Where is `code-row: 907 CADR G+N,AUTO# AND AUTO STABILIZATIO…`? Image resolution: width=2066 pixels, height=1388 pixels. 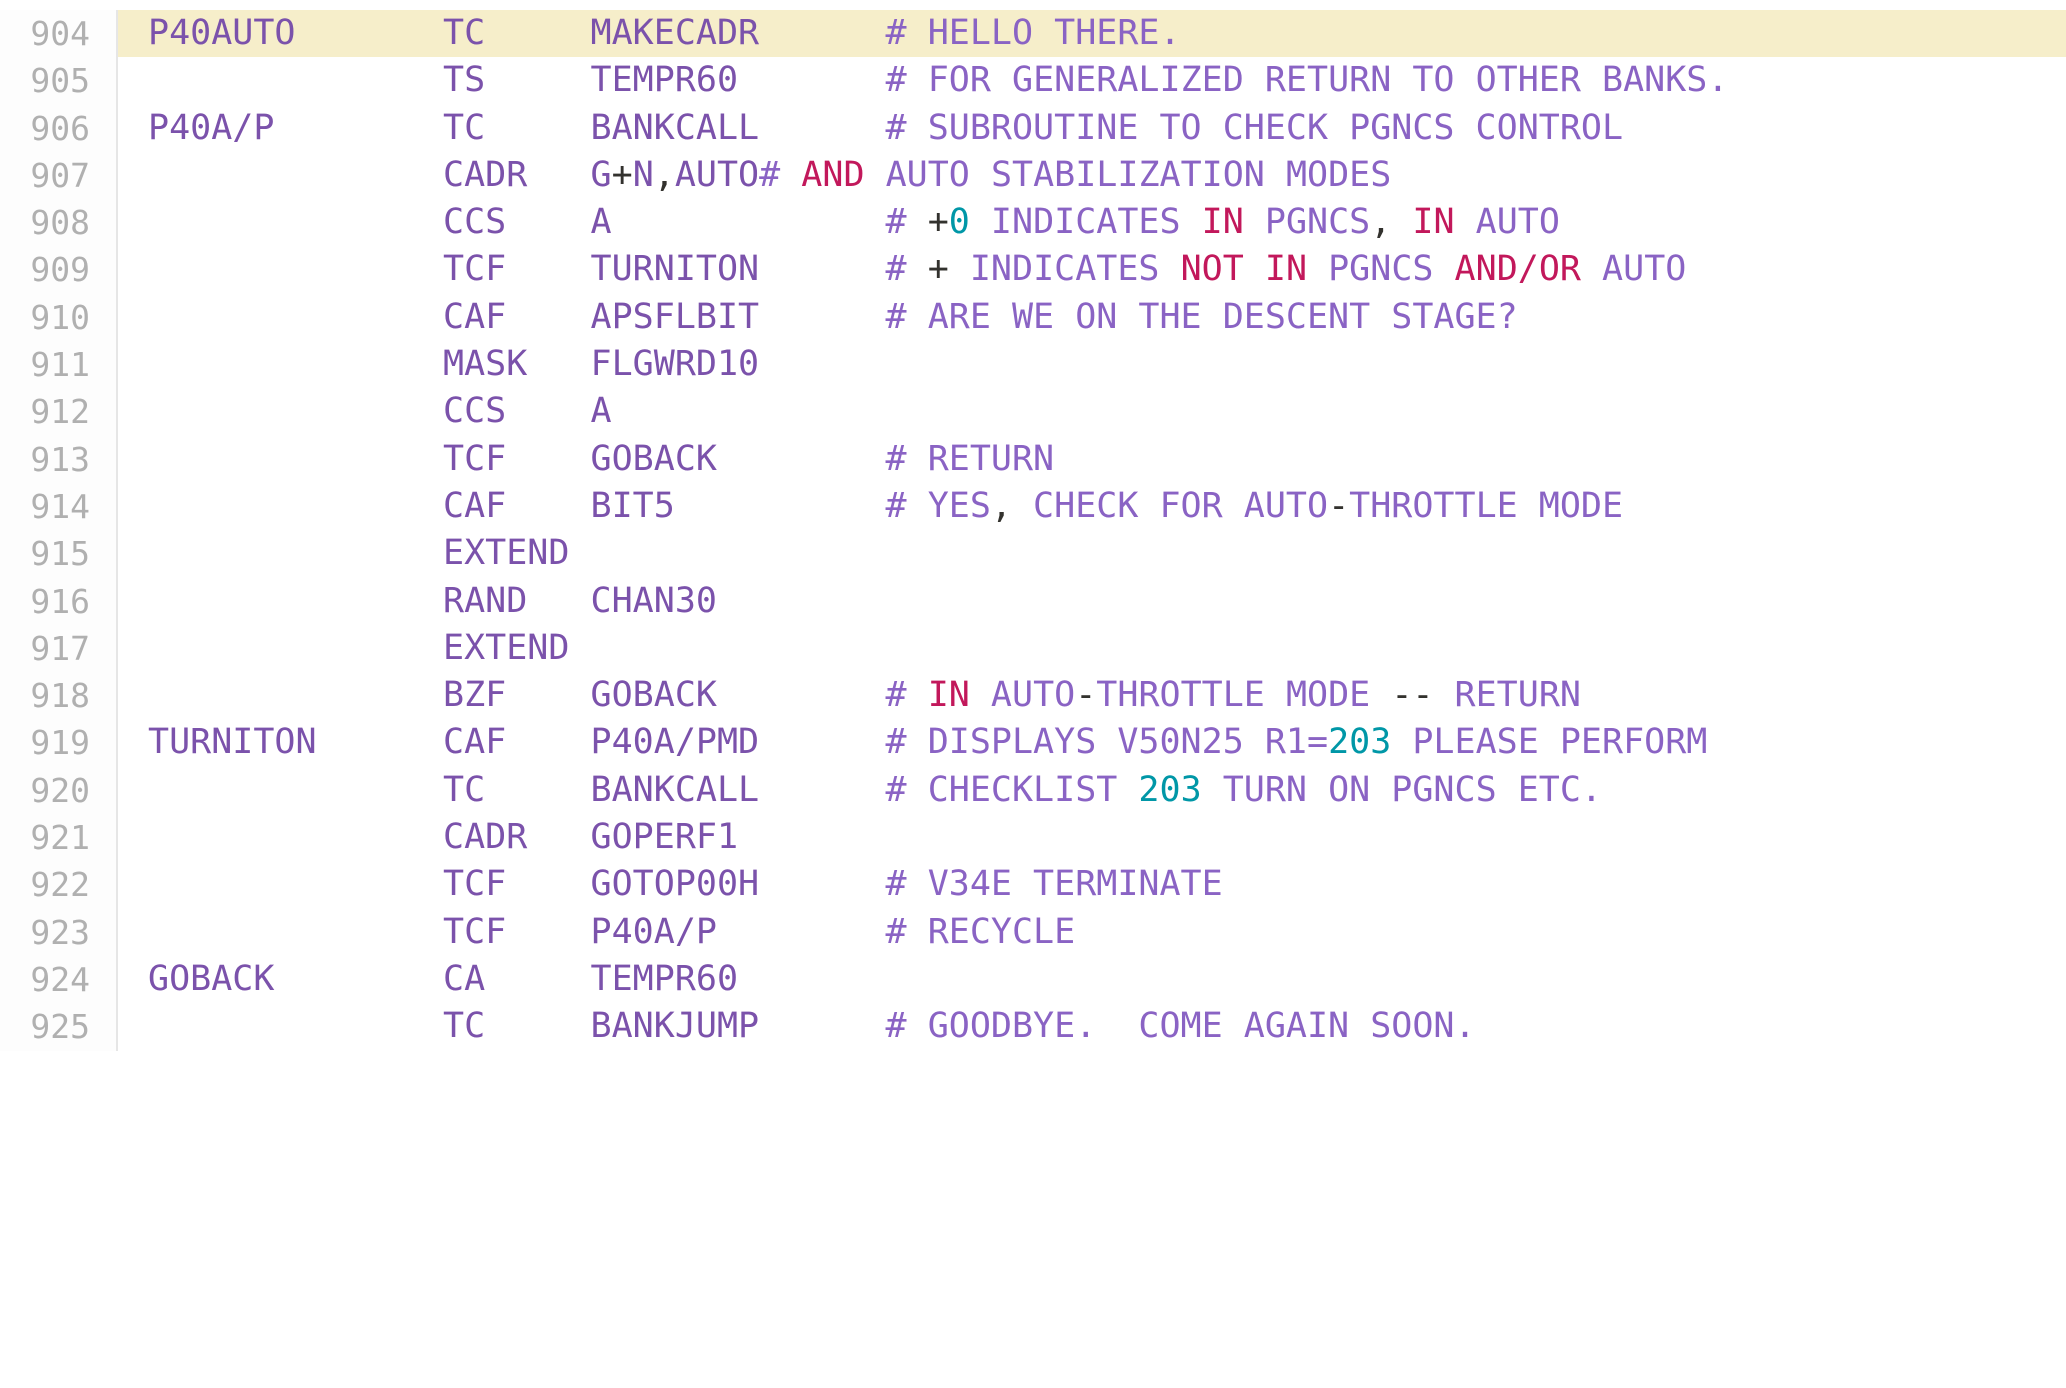 code-row: 907 CADR G+N,AUTO# AND AUTO STABILIZATIO… is located at coordinates (1033, 175).